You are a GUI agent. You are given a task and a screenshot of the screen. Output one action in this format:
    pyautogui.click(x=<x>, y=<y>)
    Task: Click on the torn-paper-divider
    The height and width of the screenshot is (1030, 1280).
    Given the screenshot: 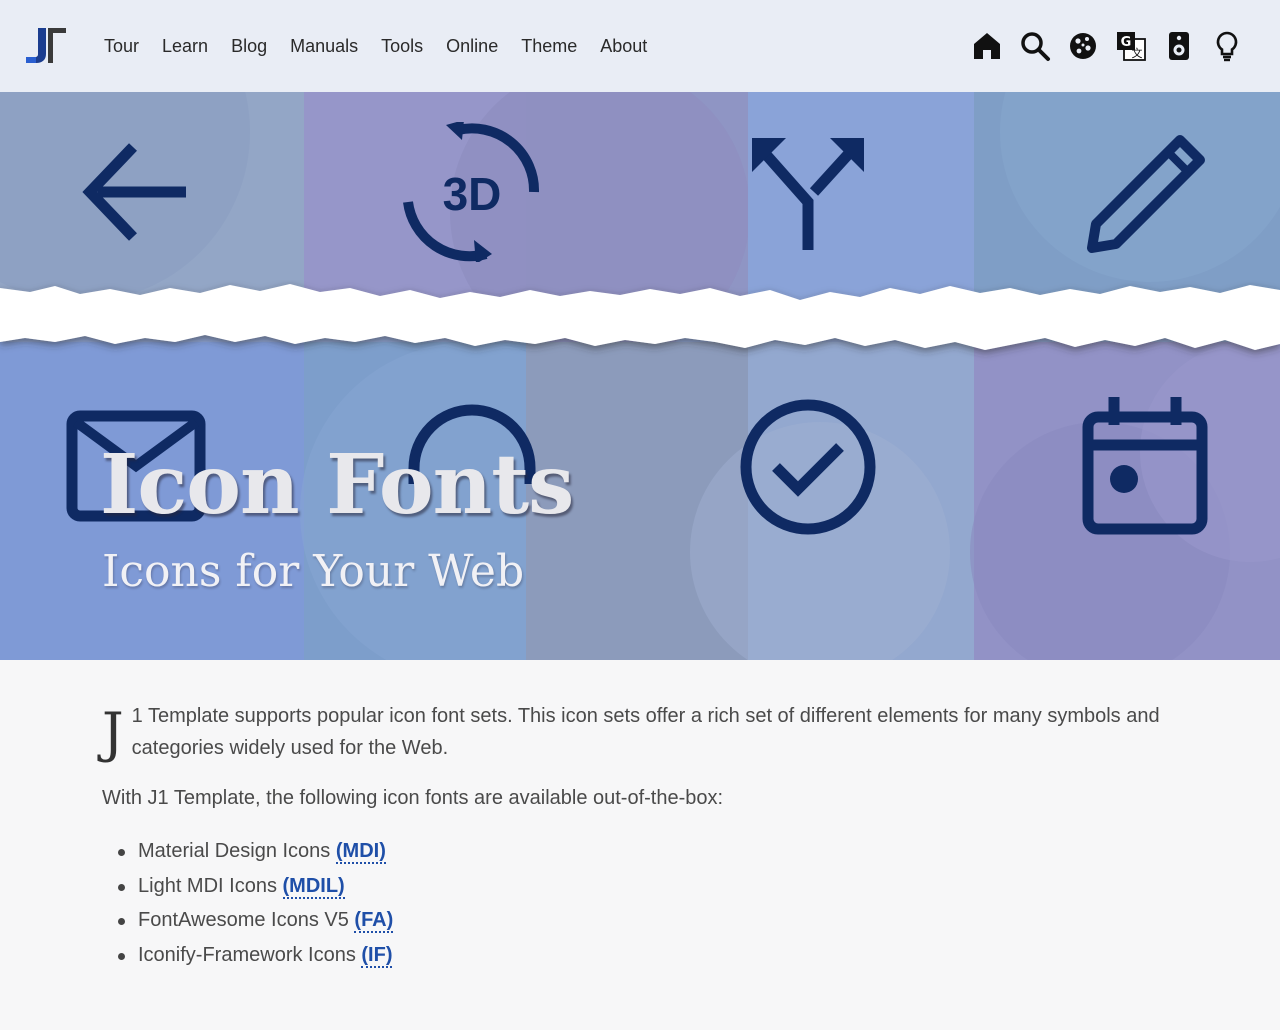 What is the action you would take?
    pyautogui.click(x=640, y=317)
    